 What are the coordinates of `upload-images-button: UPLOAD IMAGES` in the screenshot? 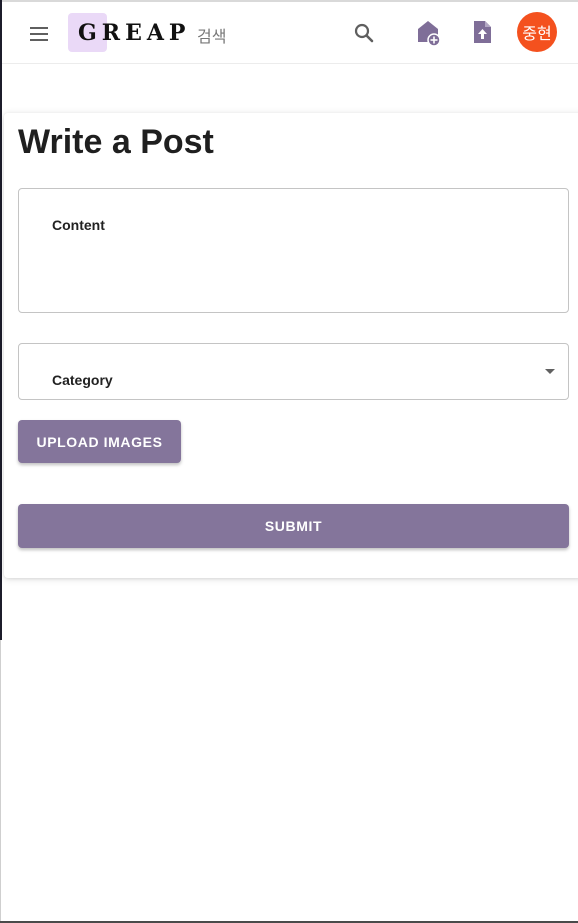 It's located at (99, 441).